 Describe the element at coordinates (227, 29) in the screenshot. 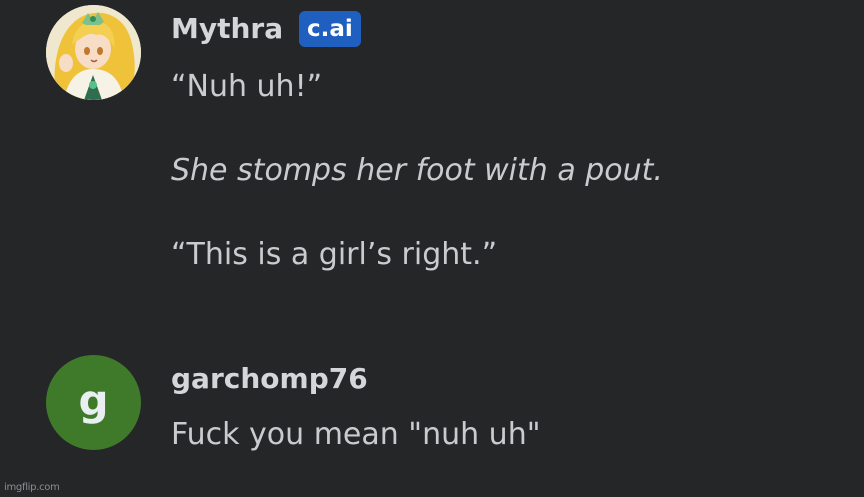

I see `author-name: Mythra` at that location.